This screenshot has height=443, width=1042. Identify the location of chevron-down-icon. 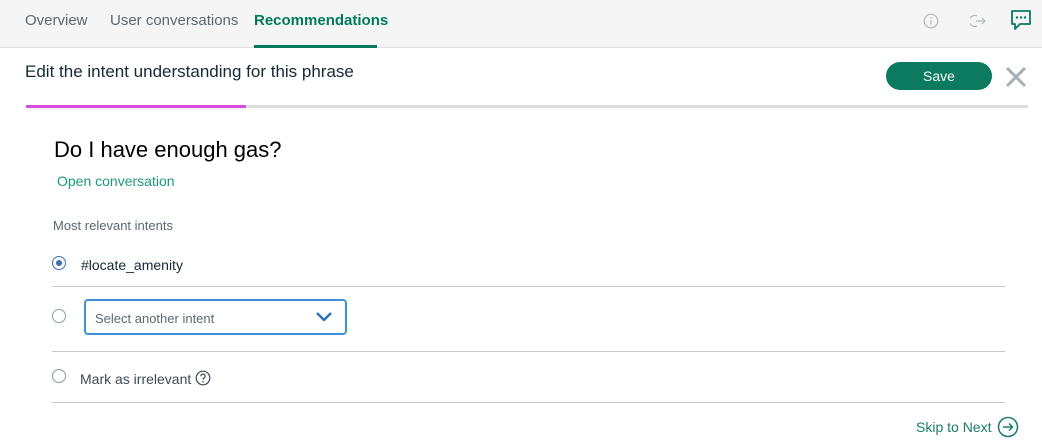
(324, 317).